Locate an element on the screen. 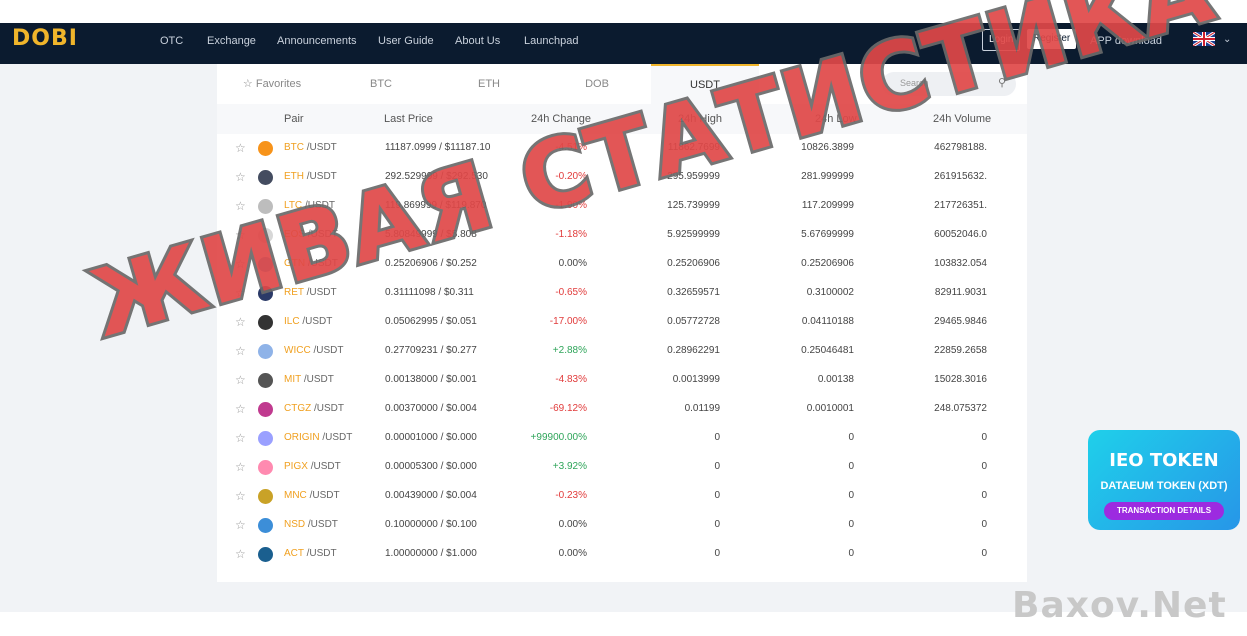  pair-cell: MIT /USDT is located at coordinates (309, 379).